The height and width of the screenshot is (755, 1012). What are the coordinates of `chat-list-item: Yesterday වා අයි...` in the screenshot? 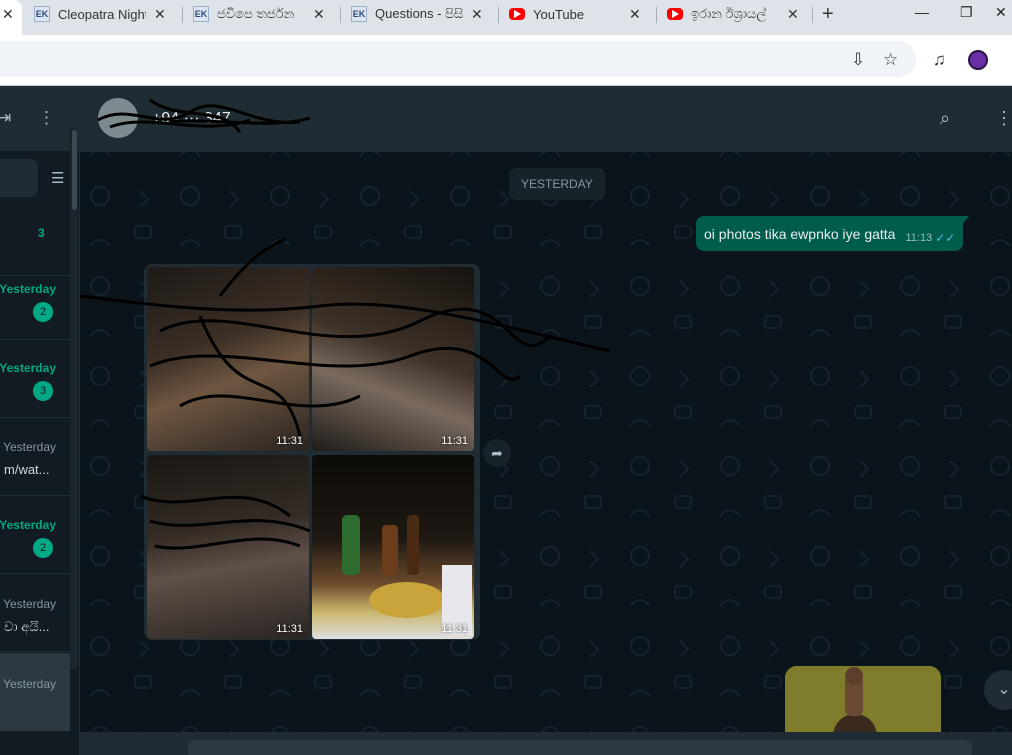 It's located at (35, 613).